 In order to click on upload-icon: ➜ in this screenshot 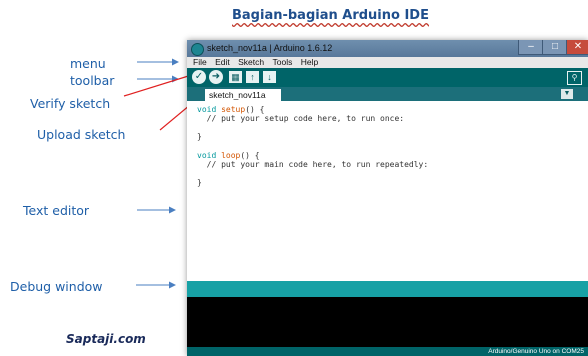, I will do `click(216, 77)`.